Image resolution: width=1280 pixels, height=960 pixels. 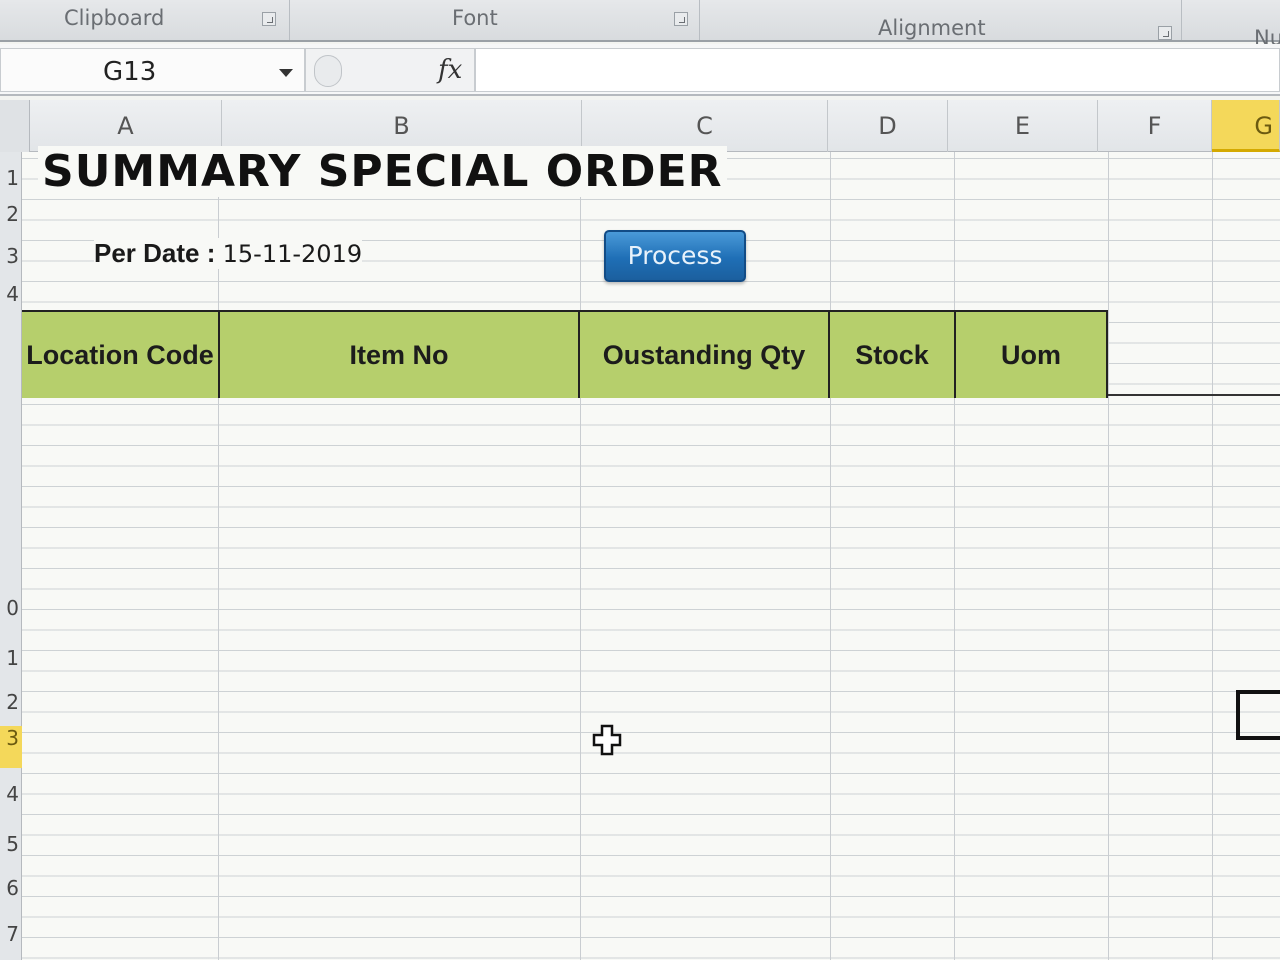 I want to click on row-header: 0, so click(x=11, y=608).